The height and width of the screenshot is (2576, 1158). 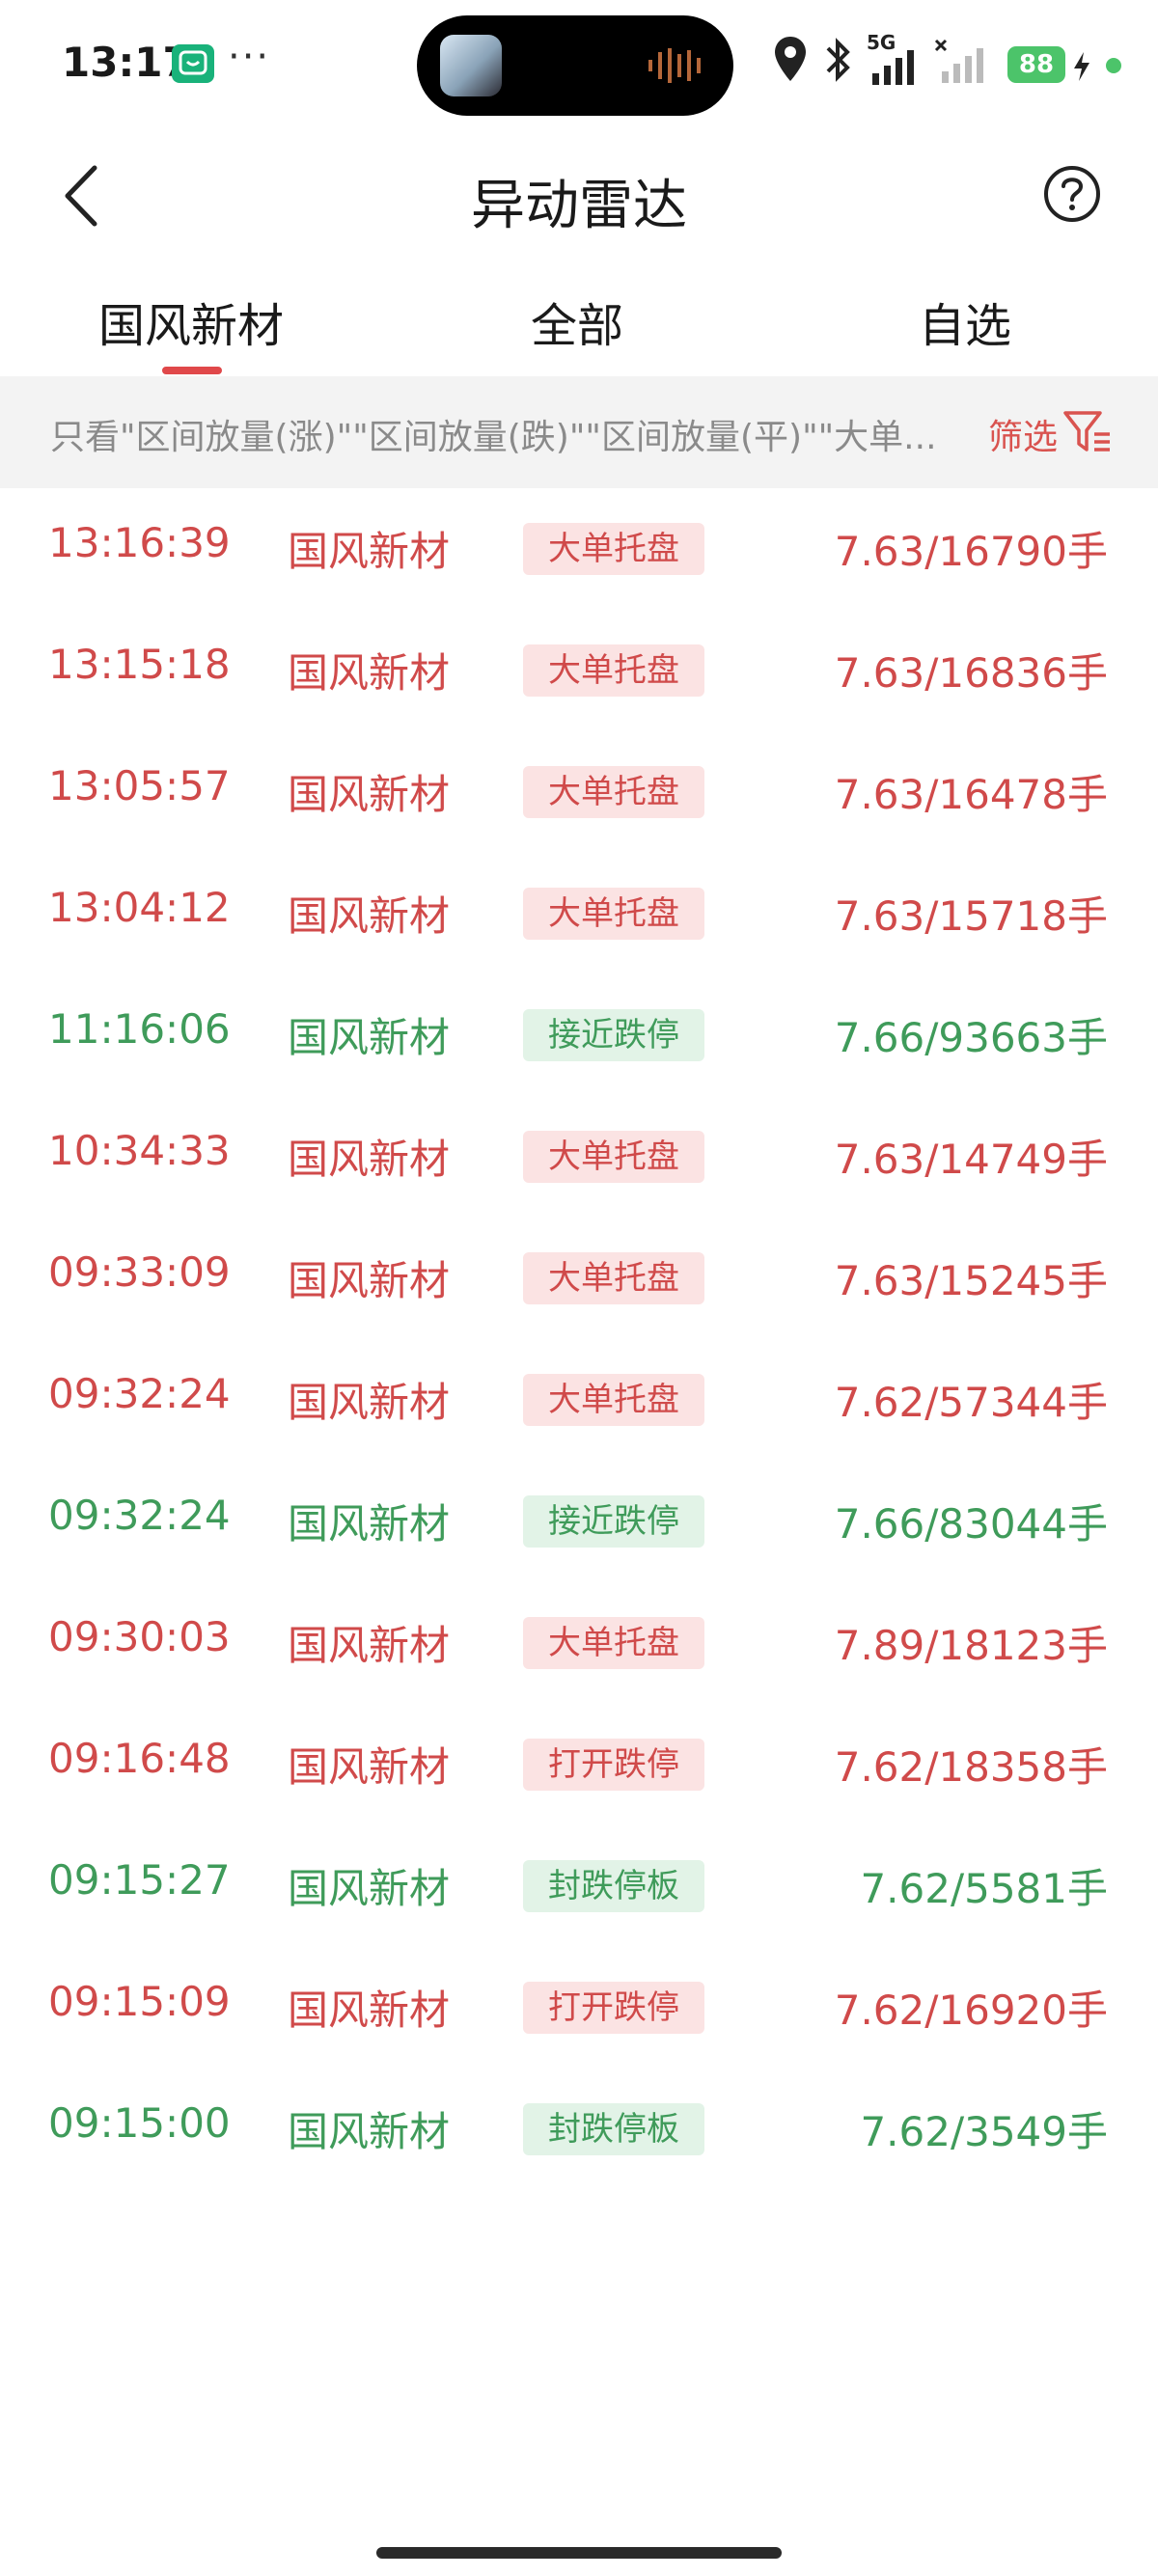 What do you see at coordinates (893, 67) in the screenshot?
I see `signal-icon` at bounding box center [893, 67].